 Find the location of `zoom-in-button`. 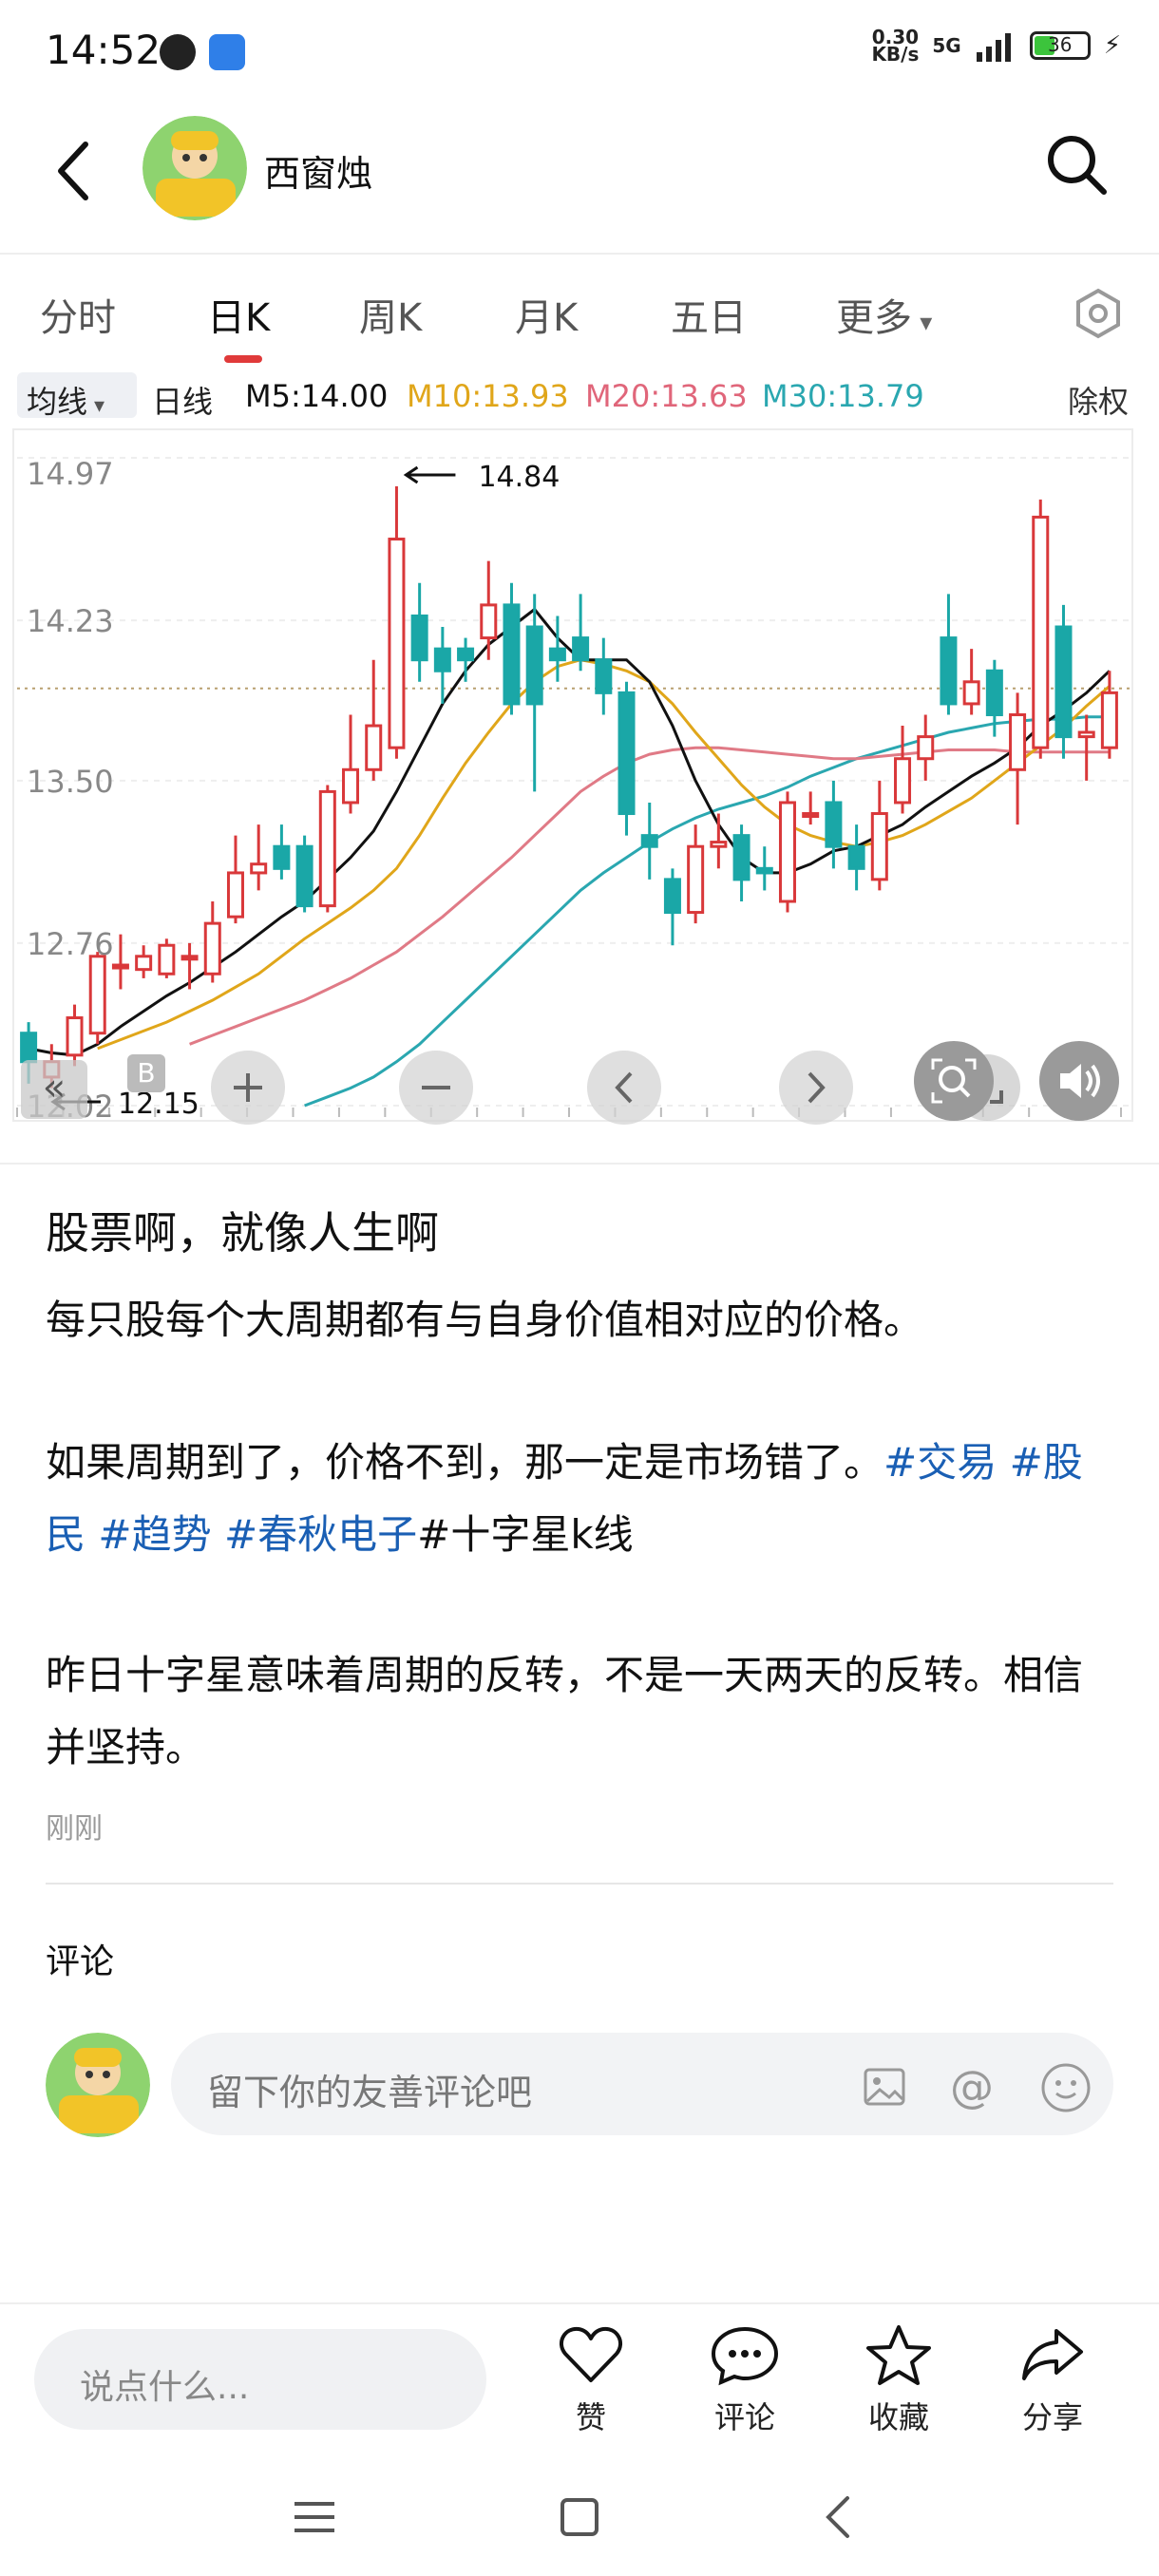

zoom-in-button is located at coordinates (248, 1088).